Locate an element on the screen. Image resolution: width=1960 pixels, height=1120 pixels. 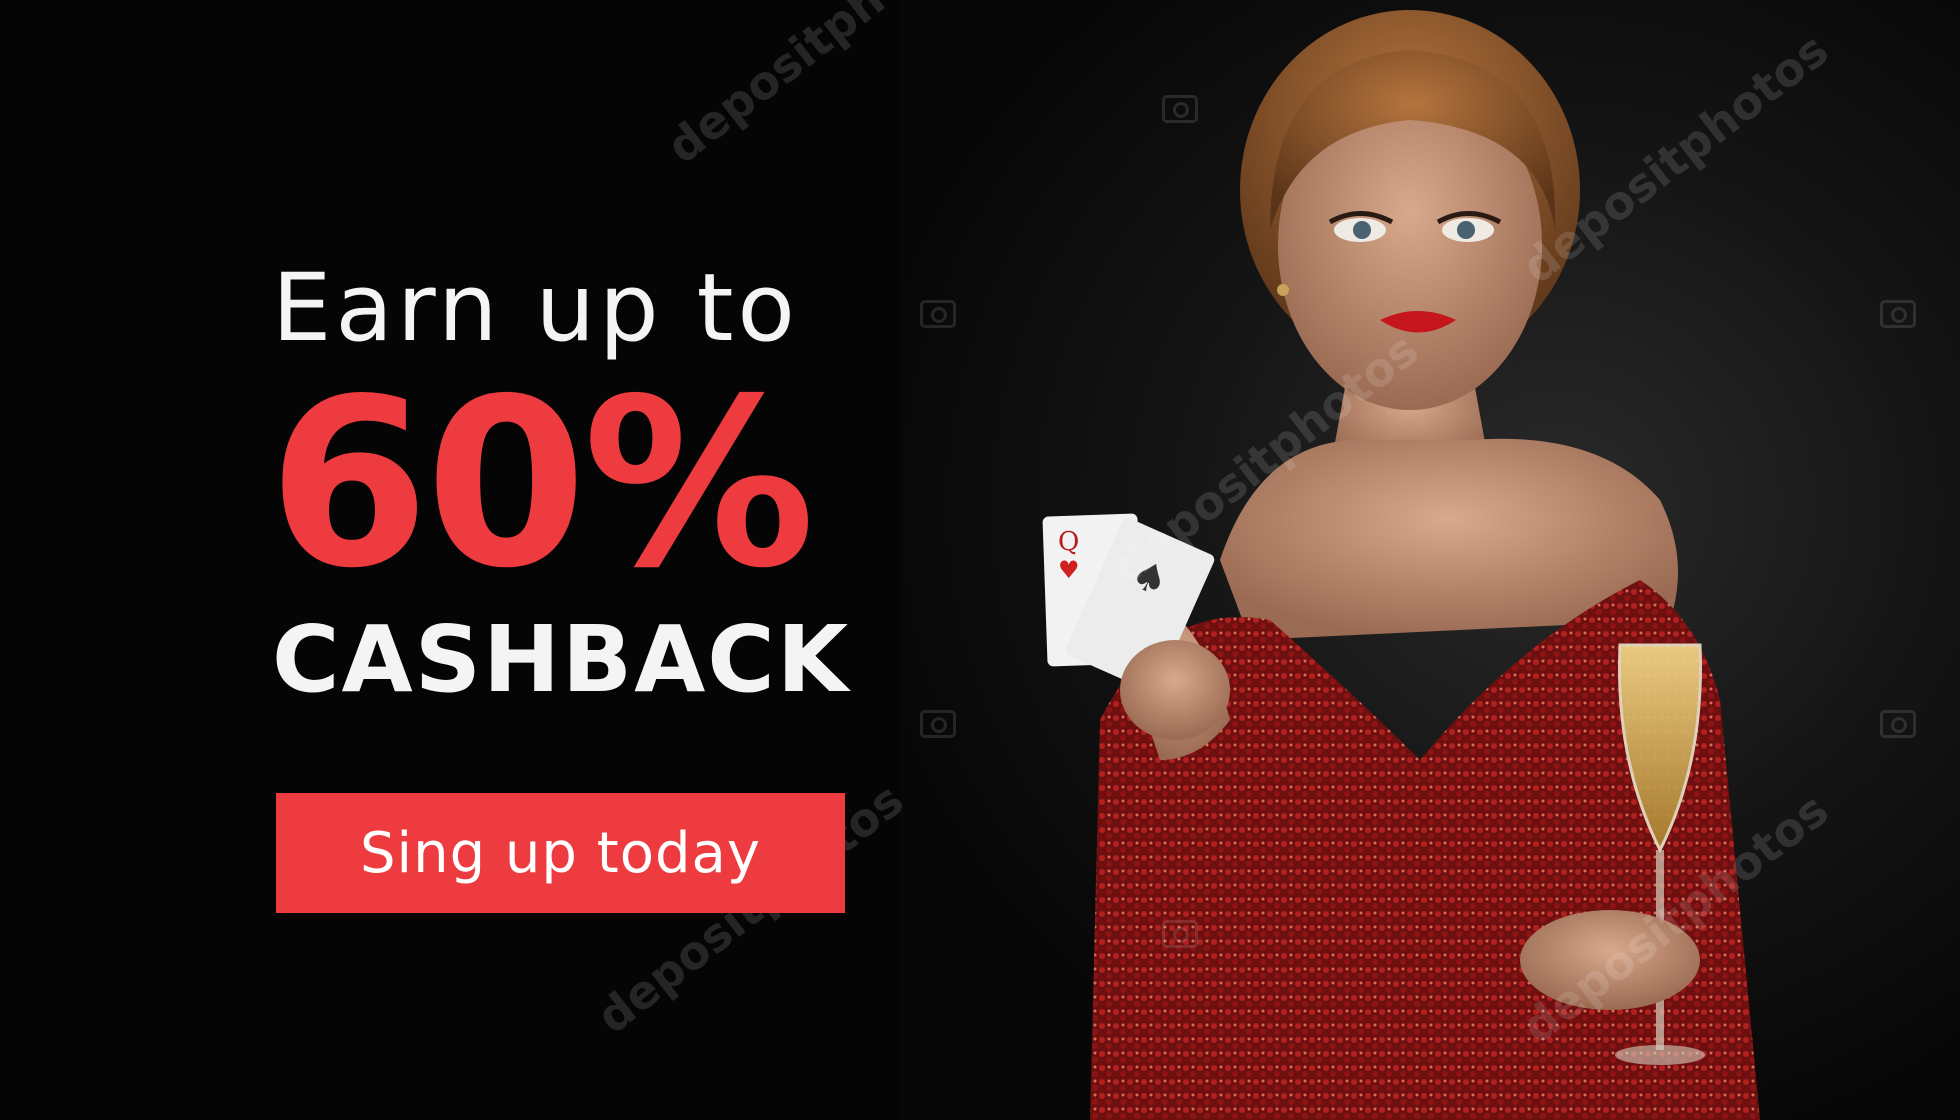
svg-text: Q is located at coordinates (1068, 542).